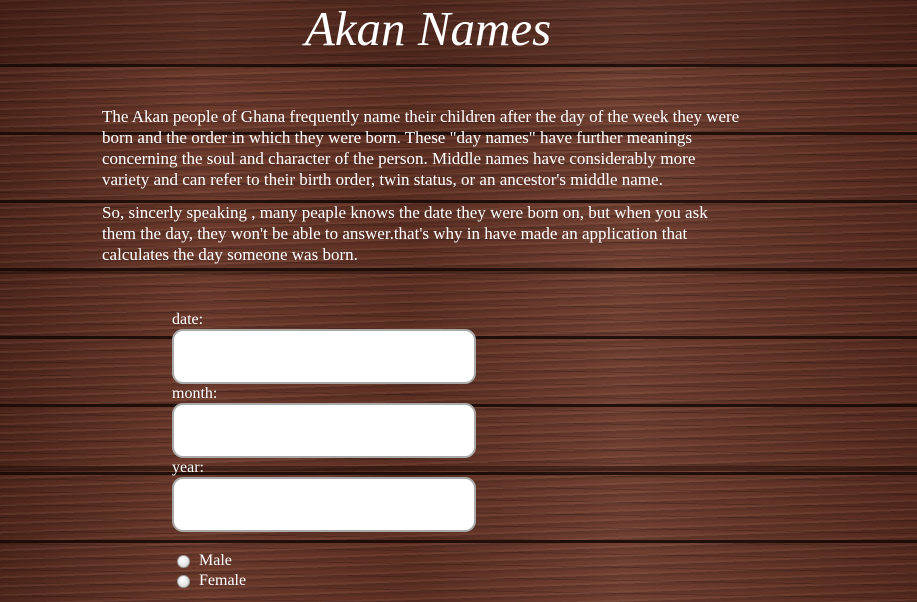 This screenshot has height=602, width=917. I want to click on month-label: month:, so click(195, 393).